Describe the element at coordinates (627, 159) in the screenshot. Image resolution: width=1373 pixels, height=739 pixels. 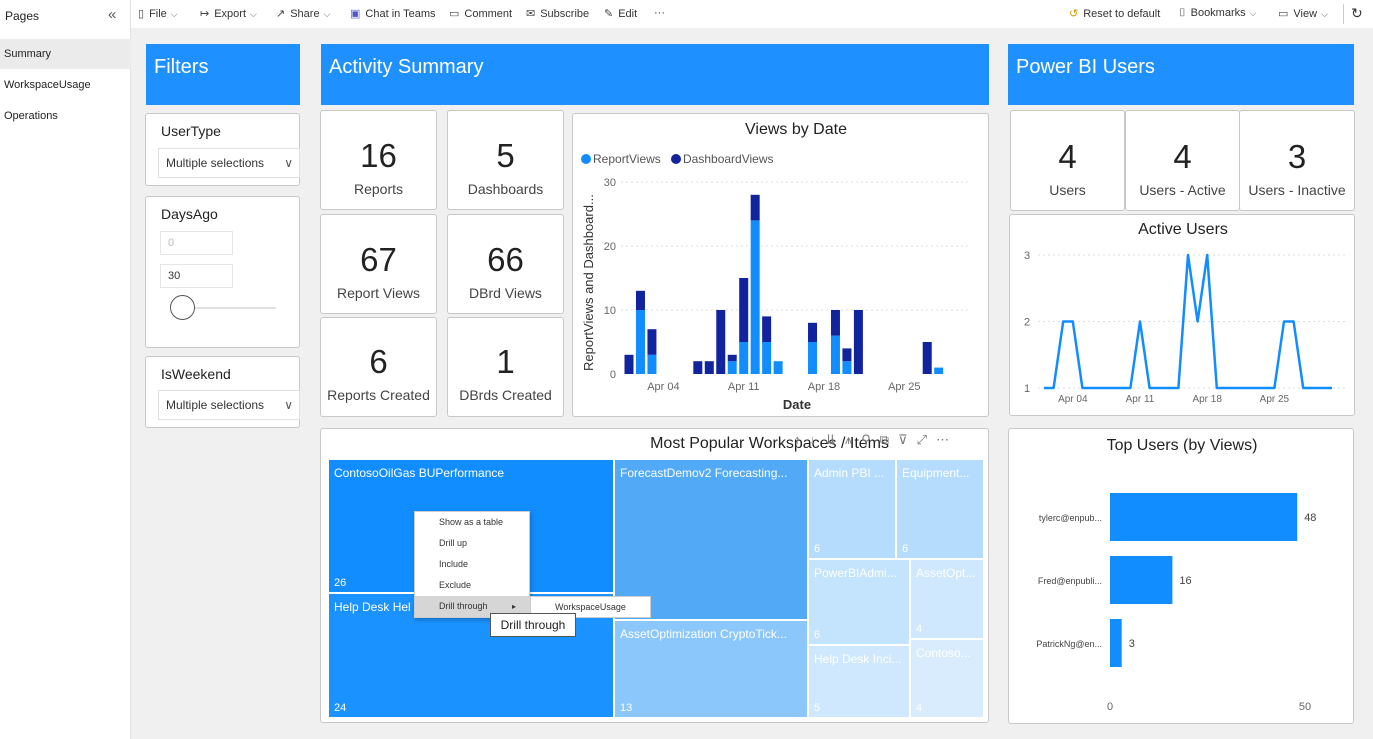
I see `legend-label-reportviews: ReportViews` at that location.